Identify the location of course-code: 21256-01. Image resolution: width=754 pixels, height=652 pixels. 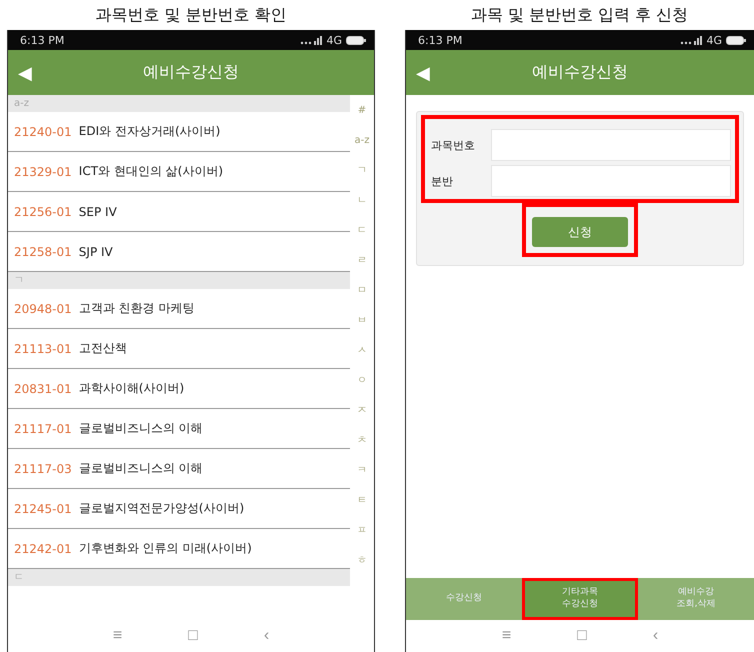
(43, 211).